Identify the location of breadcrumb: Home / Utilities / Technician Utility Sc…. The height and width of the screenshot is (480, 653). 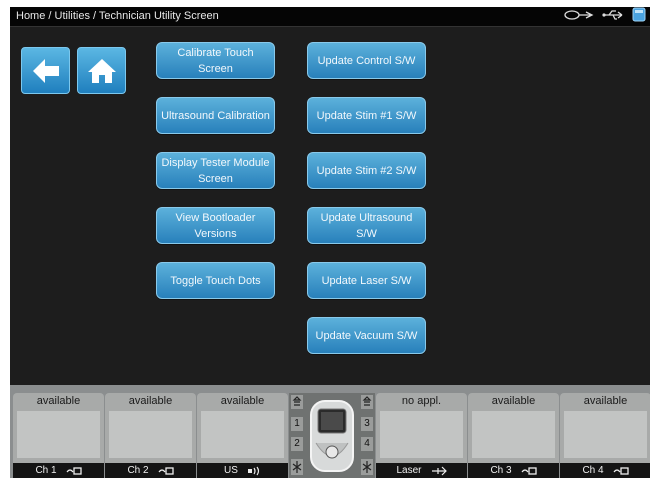
(117, 16).